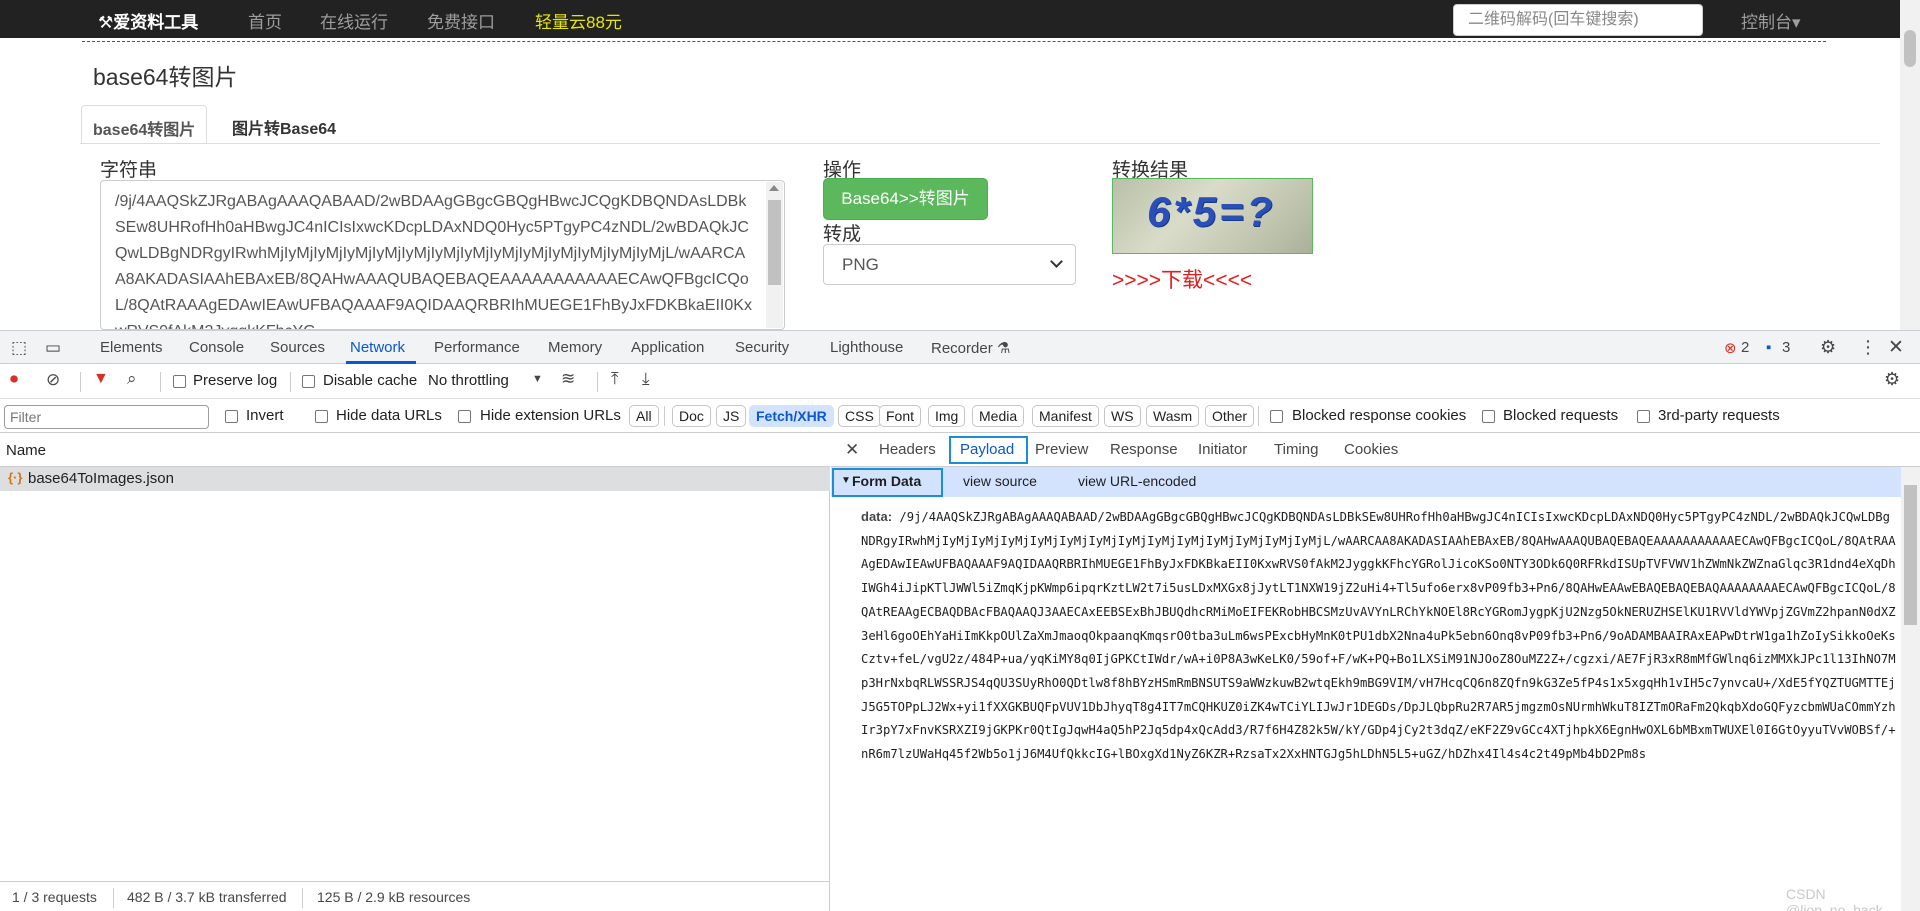  Describe the element at coordinates (1771, 20) in the screenshot. I see `console-menu: 控制台▾` at that location.